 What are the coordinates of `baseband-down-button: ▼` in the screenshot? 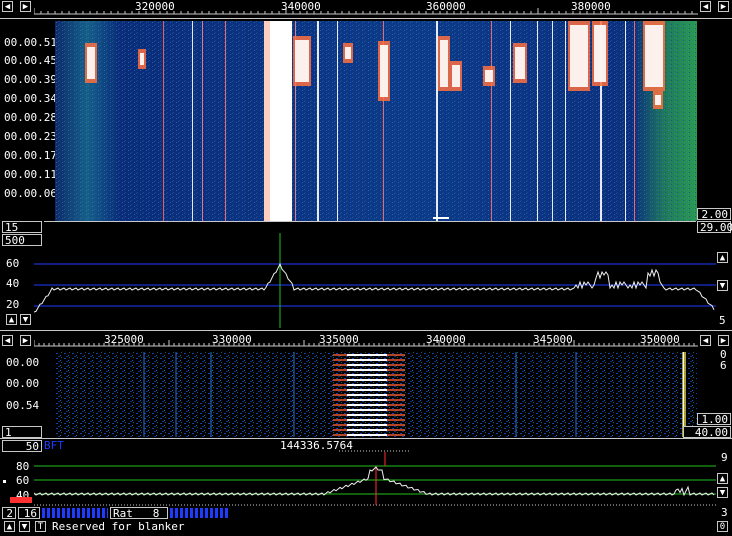 It's located at (722, 492).